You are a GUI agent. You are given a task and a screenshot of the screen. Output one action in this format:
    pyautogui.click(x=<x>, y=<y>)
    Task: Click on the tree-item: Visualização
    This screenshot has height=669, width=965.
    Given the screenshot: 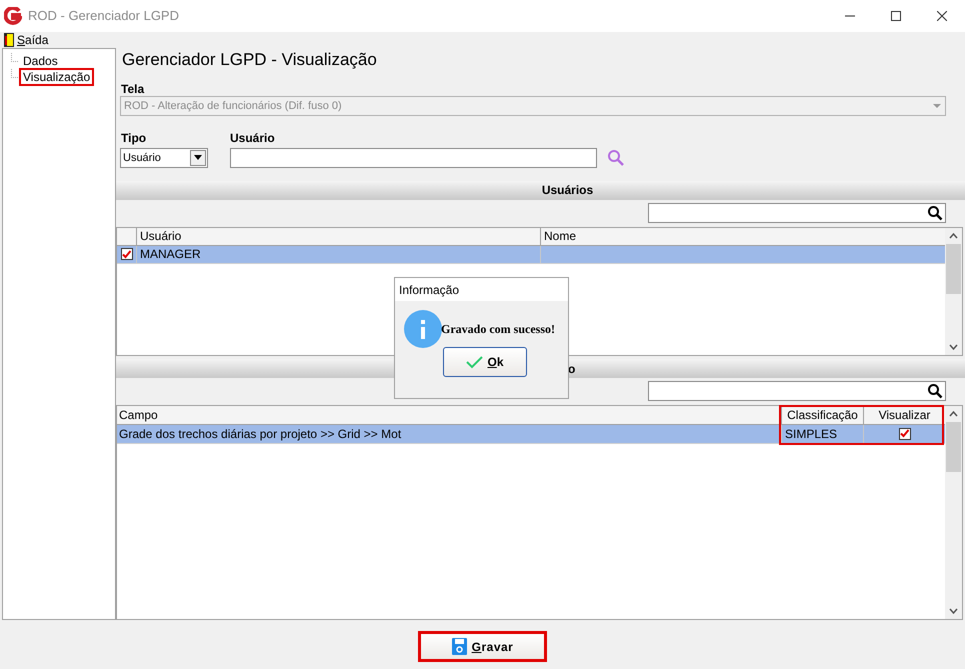 What is the action you would take?
    pyautogui.click(x=56, y=77)
    